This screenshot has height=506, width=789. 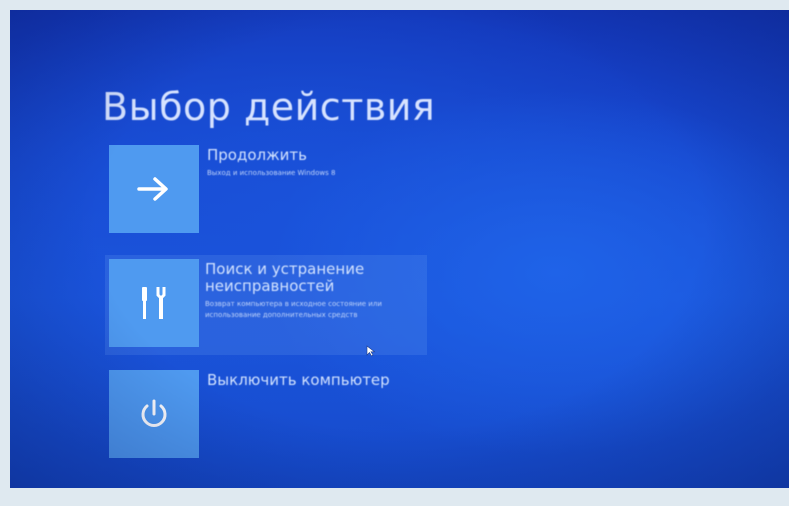 I want to click on continue-description: Выход и использование Windows 8, so click(x=271, y=173).